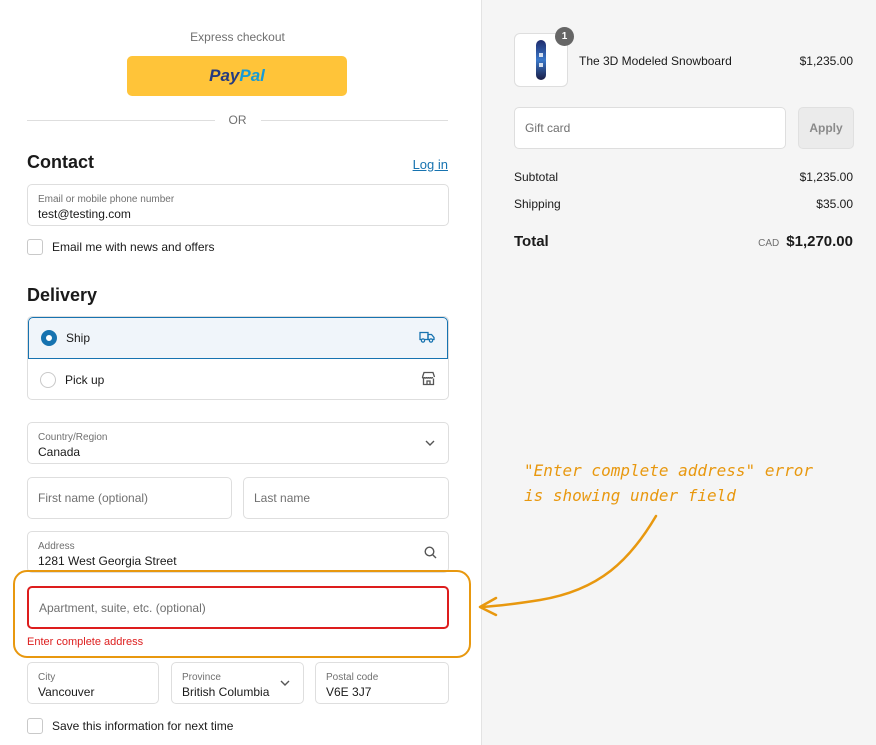 The width and height of the screenshot is (876, 745). I want to click on paypal-button: Pay Pal, so click(237, 76).